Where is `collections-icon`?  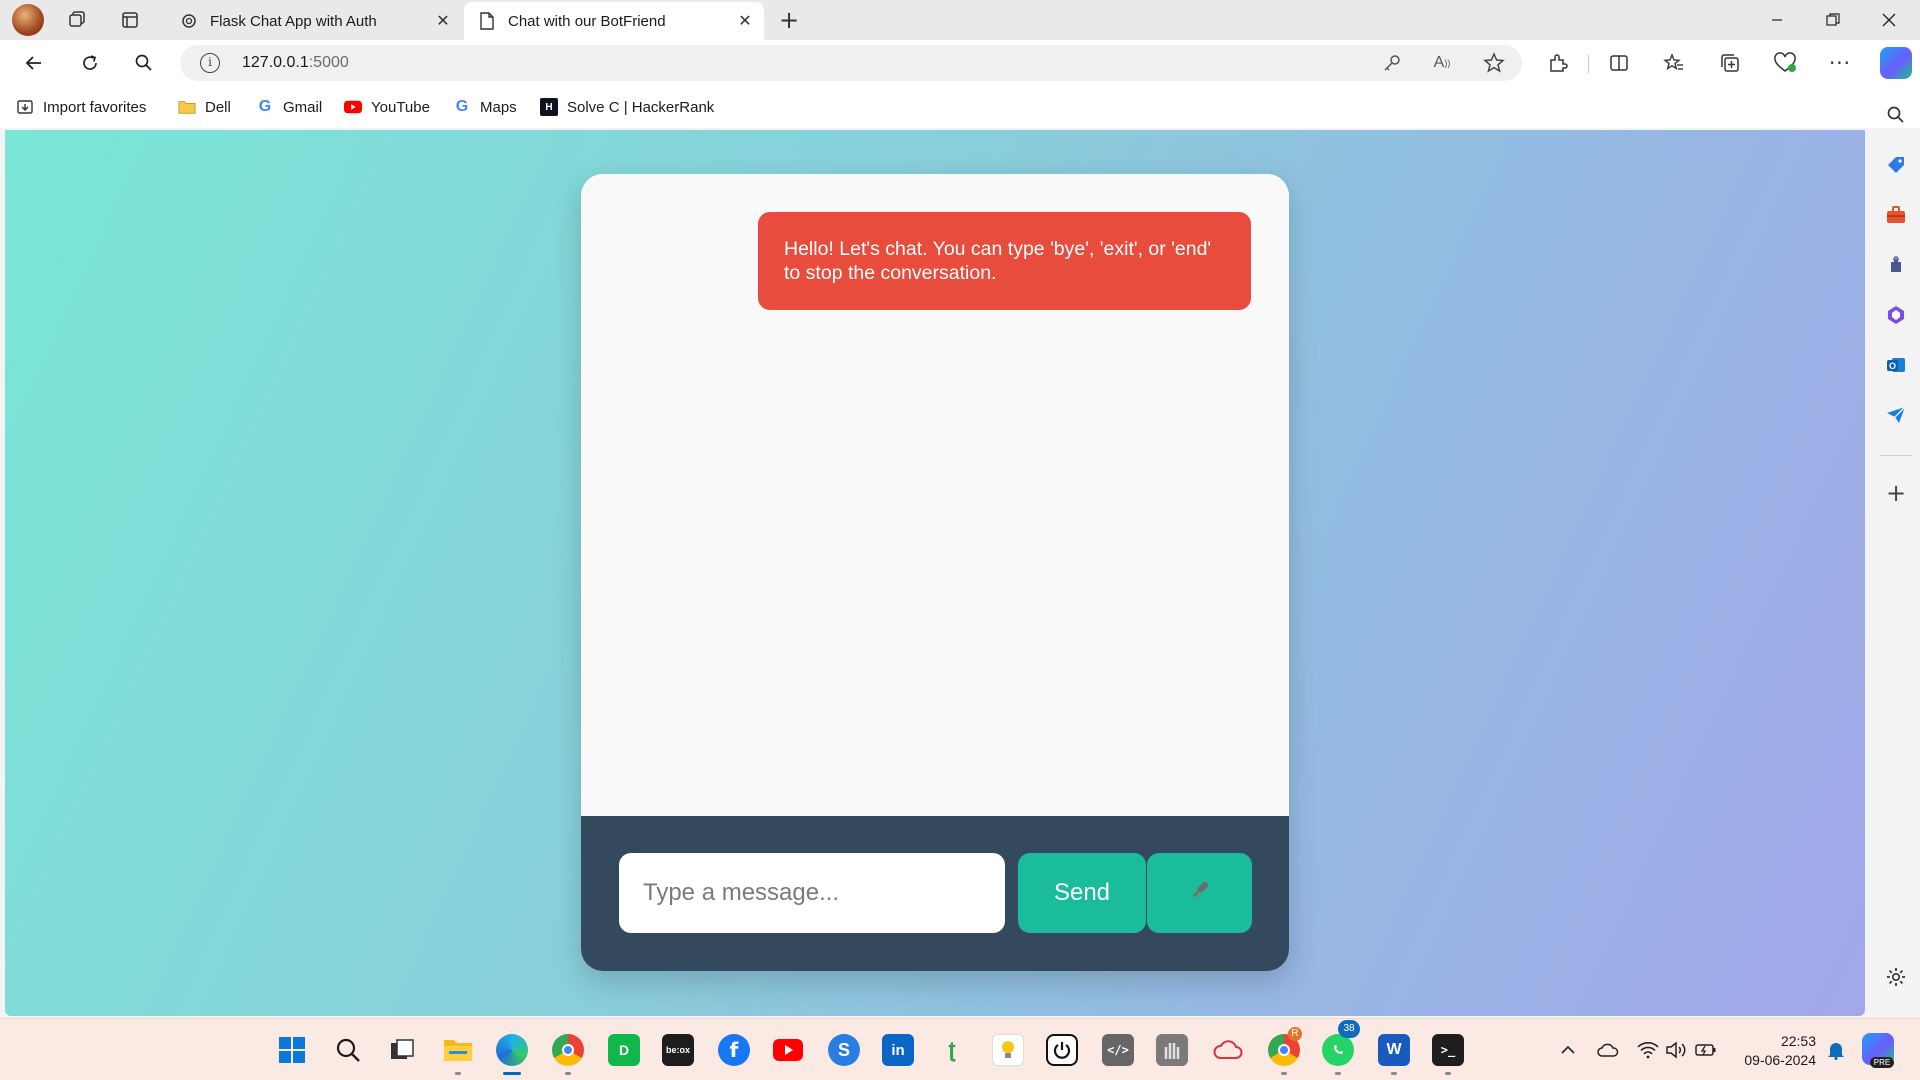
collections-icon is located at coordinates (1730, 63).